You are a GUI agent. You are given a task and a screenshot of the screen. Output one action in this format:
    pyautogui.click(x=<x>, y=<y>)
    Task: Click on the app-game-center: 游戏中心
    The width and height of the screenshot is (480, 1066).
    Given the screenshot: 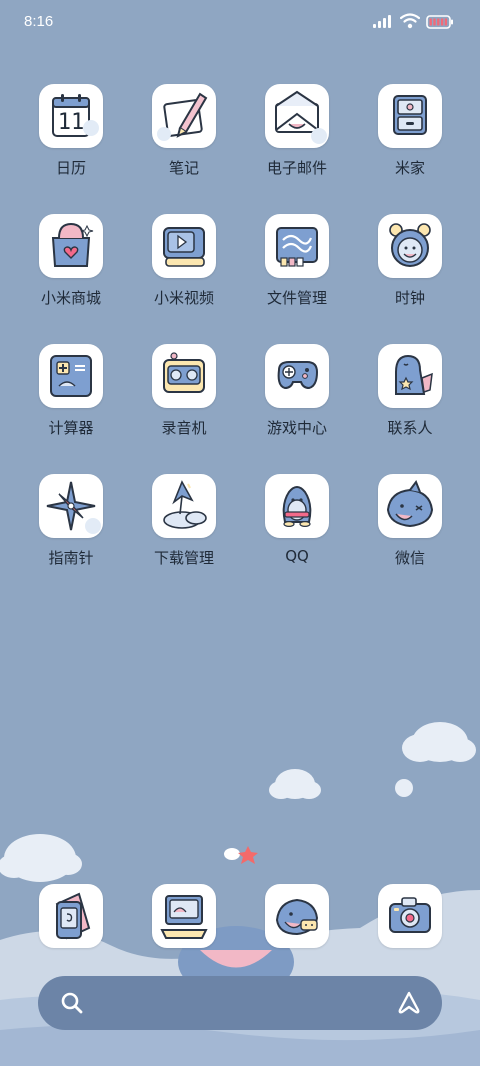 What is the action you would take?
    pyautogui.click(x=297, y=399)
    